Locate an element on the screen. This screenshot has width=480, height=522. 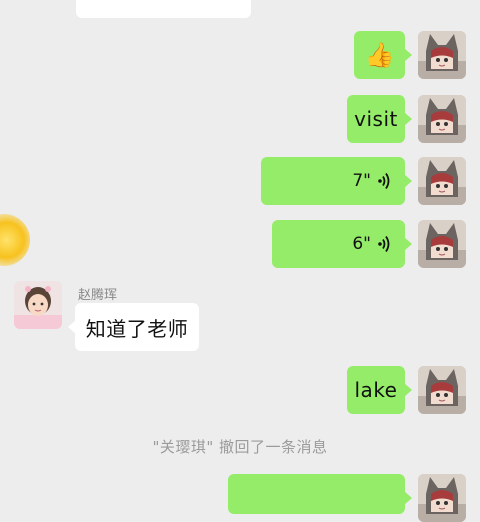
sender-name: 赵腾珲 is located at coordinates (98, 295).